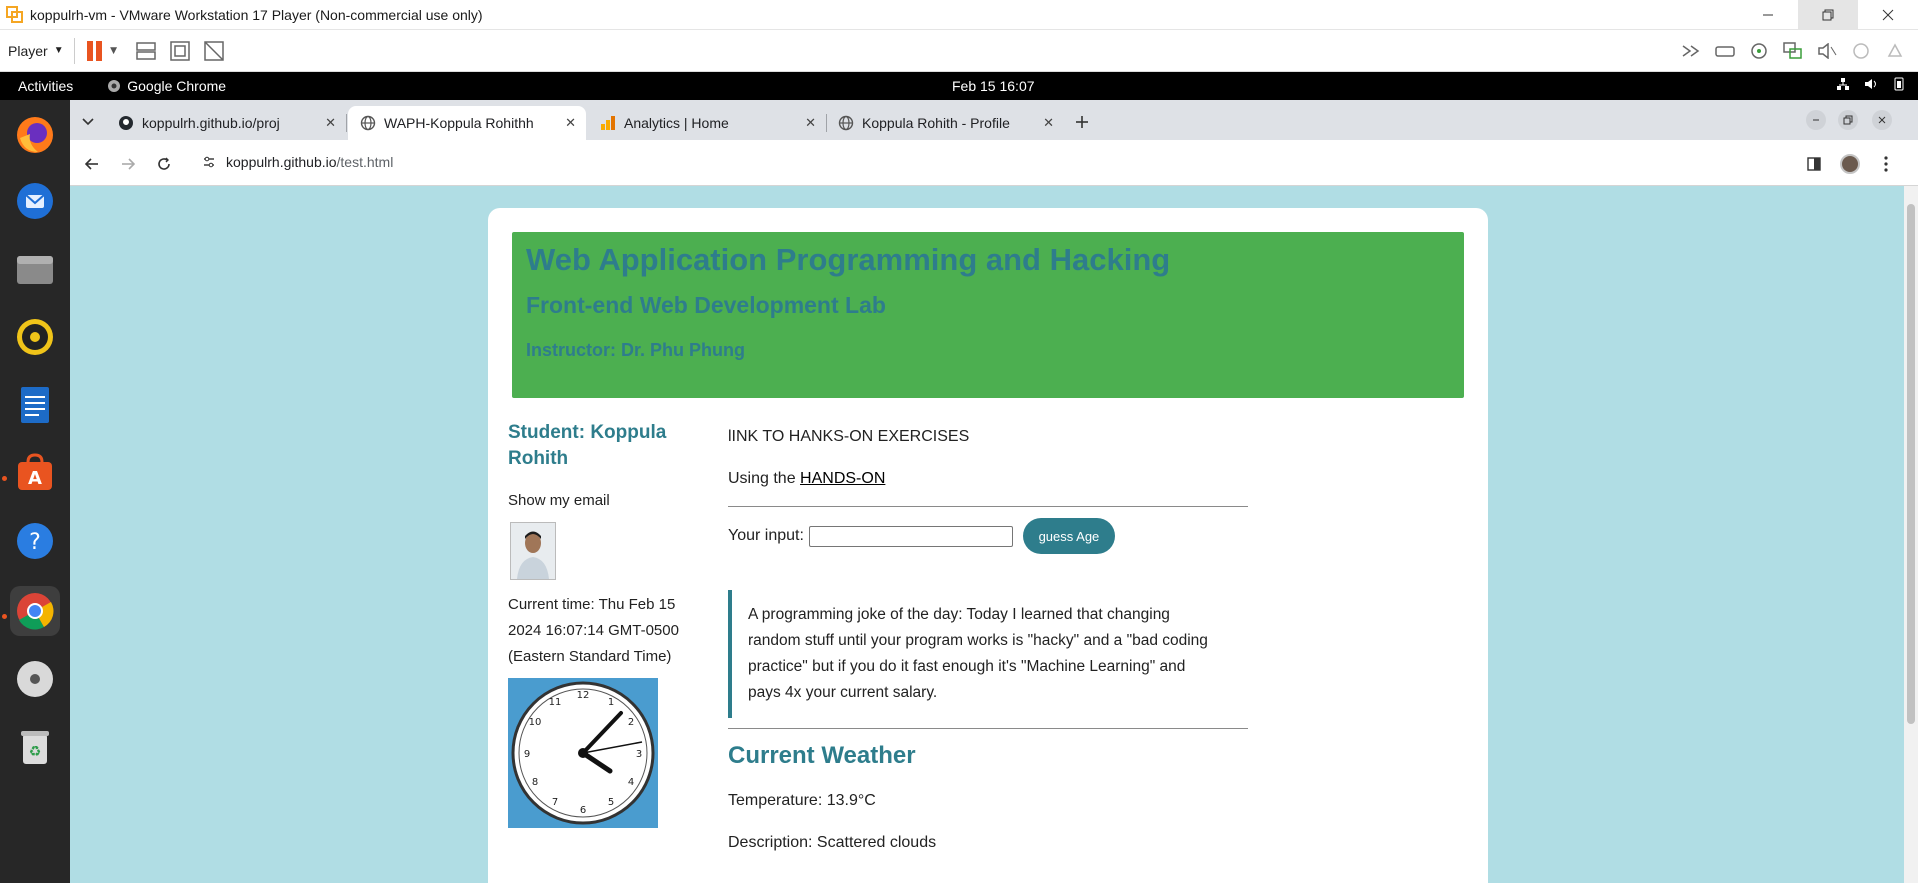  I want to click on weather-heading: Current Weather, so click(822, 755).